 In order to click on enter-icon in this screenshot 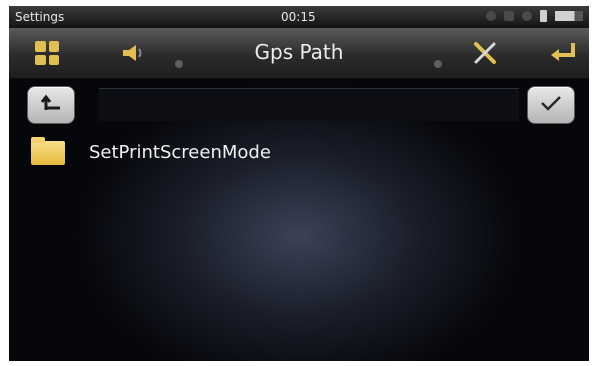, I will do `click(563, 53)`.